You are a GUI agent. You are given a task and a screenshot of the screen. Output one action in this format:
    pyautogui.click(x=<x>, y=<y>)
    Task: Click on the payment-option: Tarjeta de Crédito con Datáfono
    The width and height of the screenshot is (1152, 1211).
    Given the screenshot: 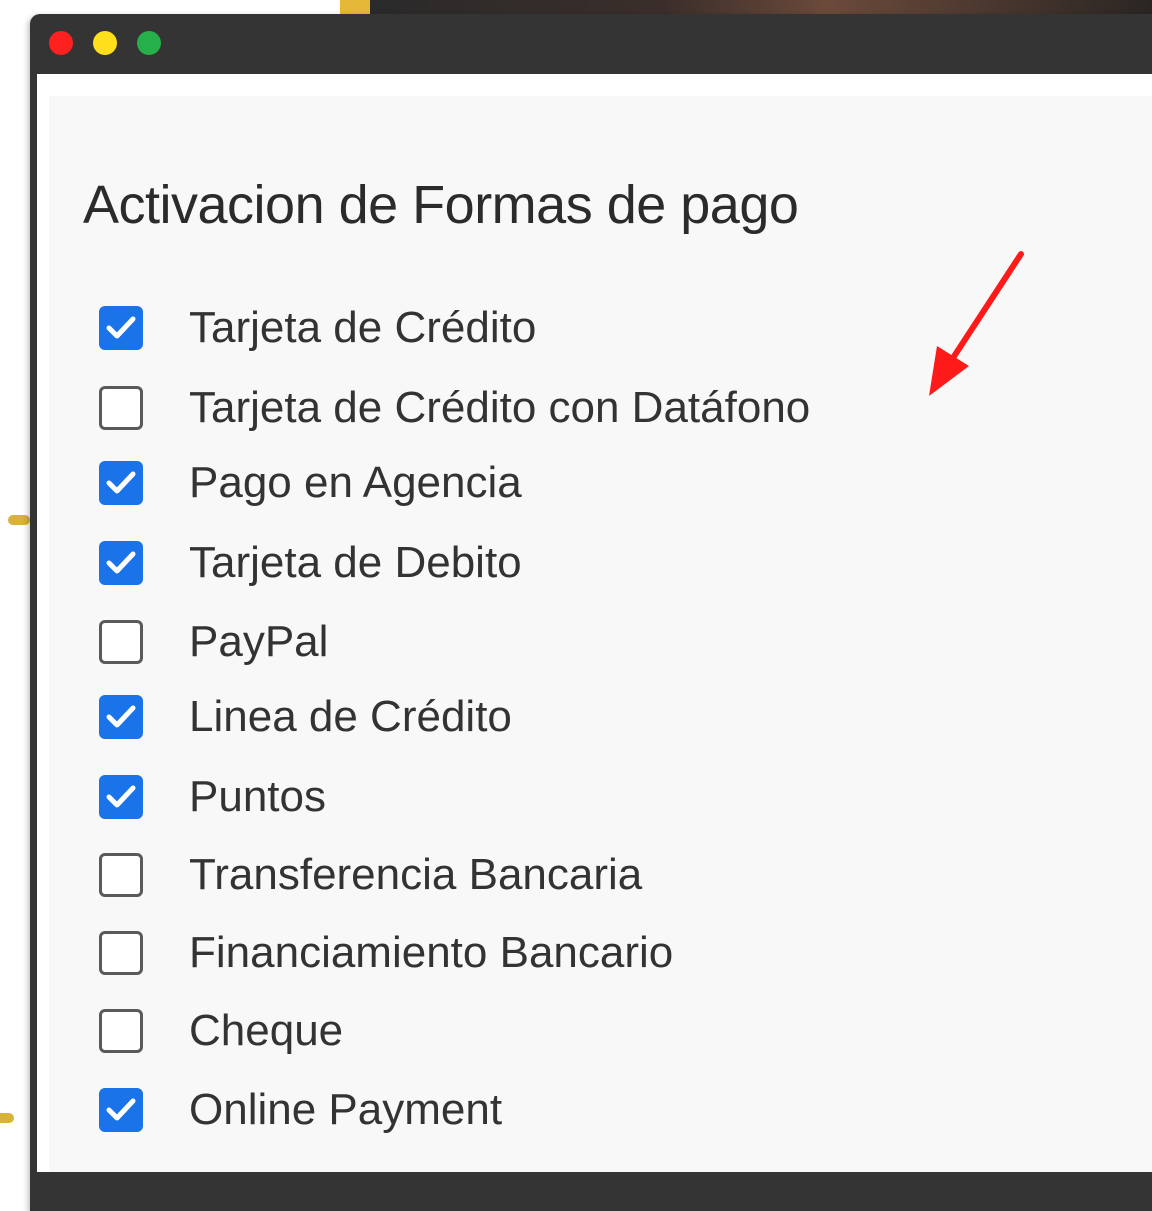 What is the action you would take?
    pyautogui.click(x=454, y=408)
    